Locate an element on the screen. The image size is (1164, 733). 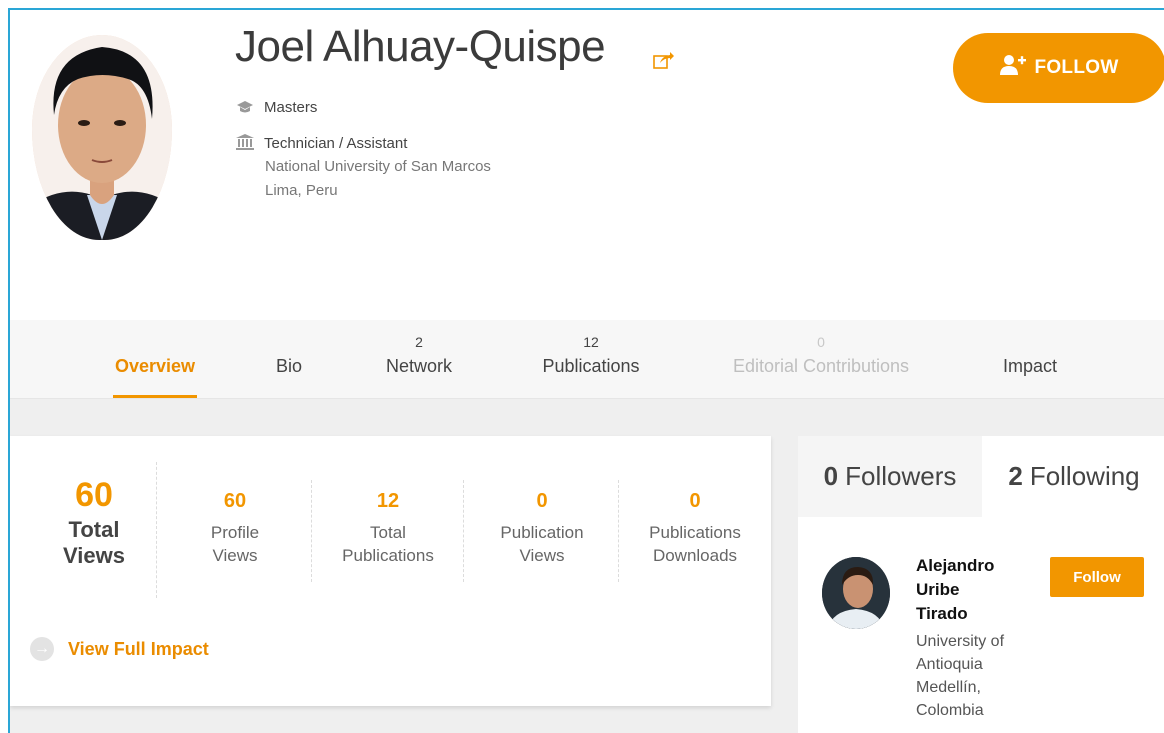
total-views-label-2: Views is located at coordinates (94, 555).